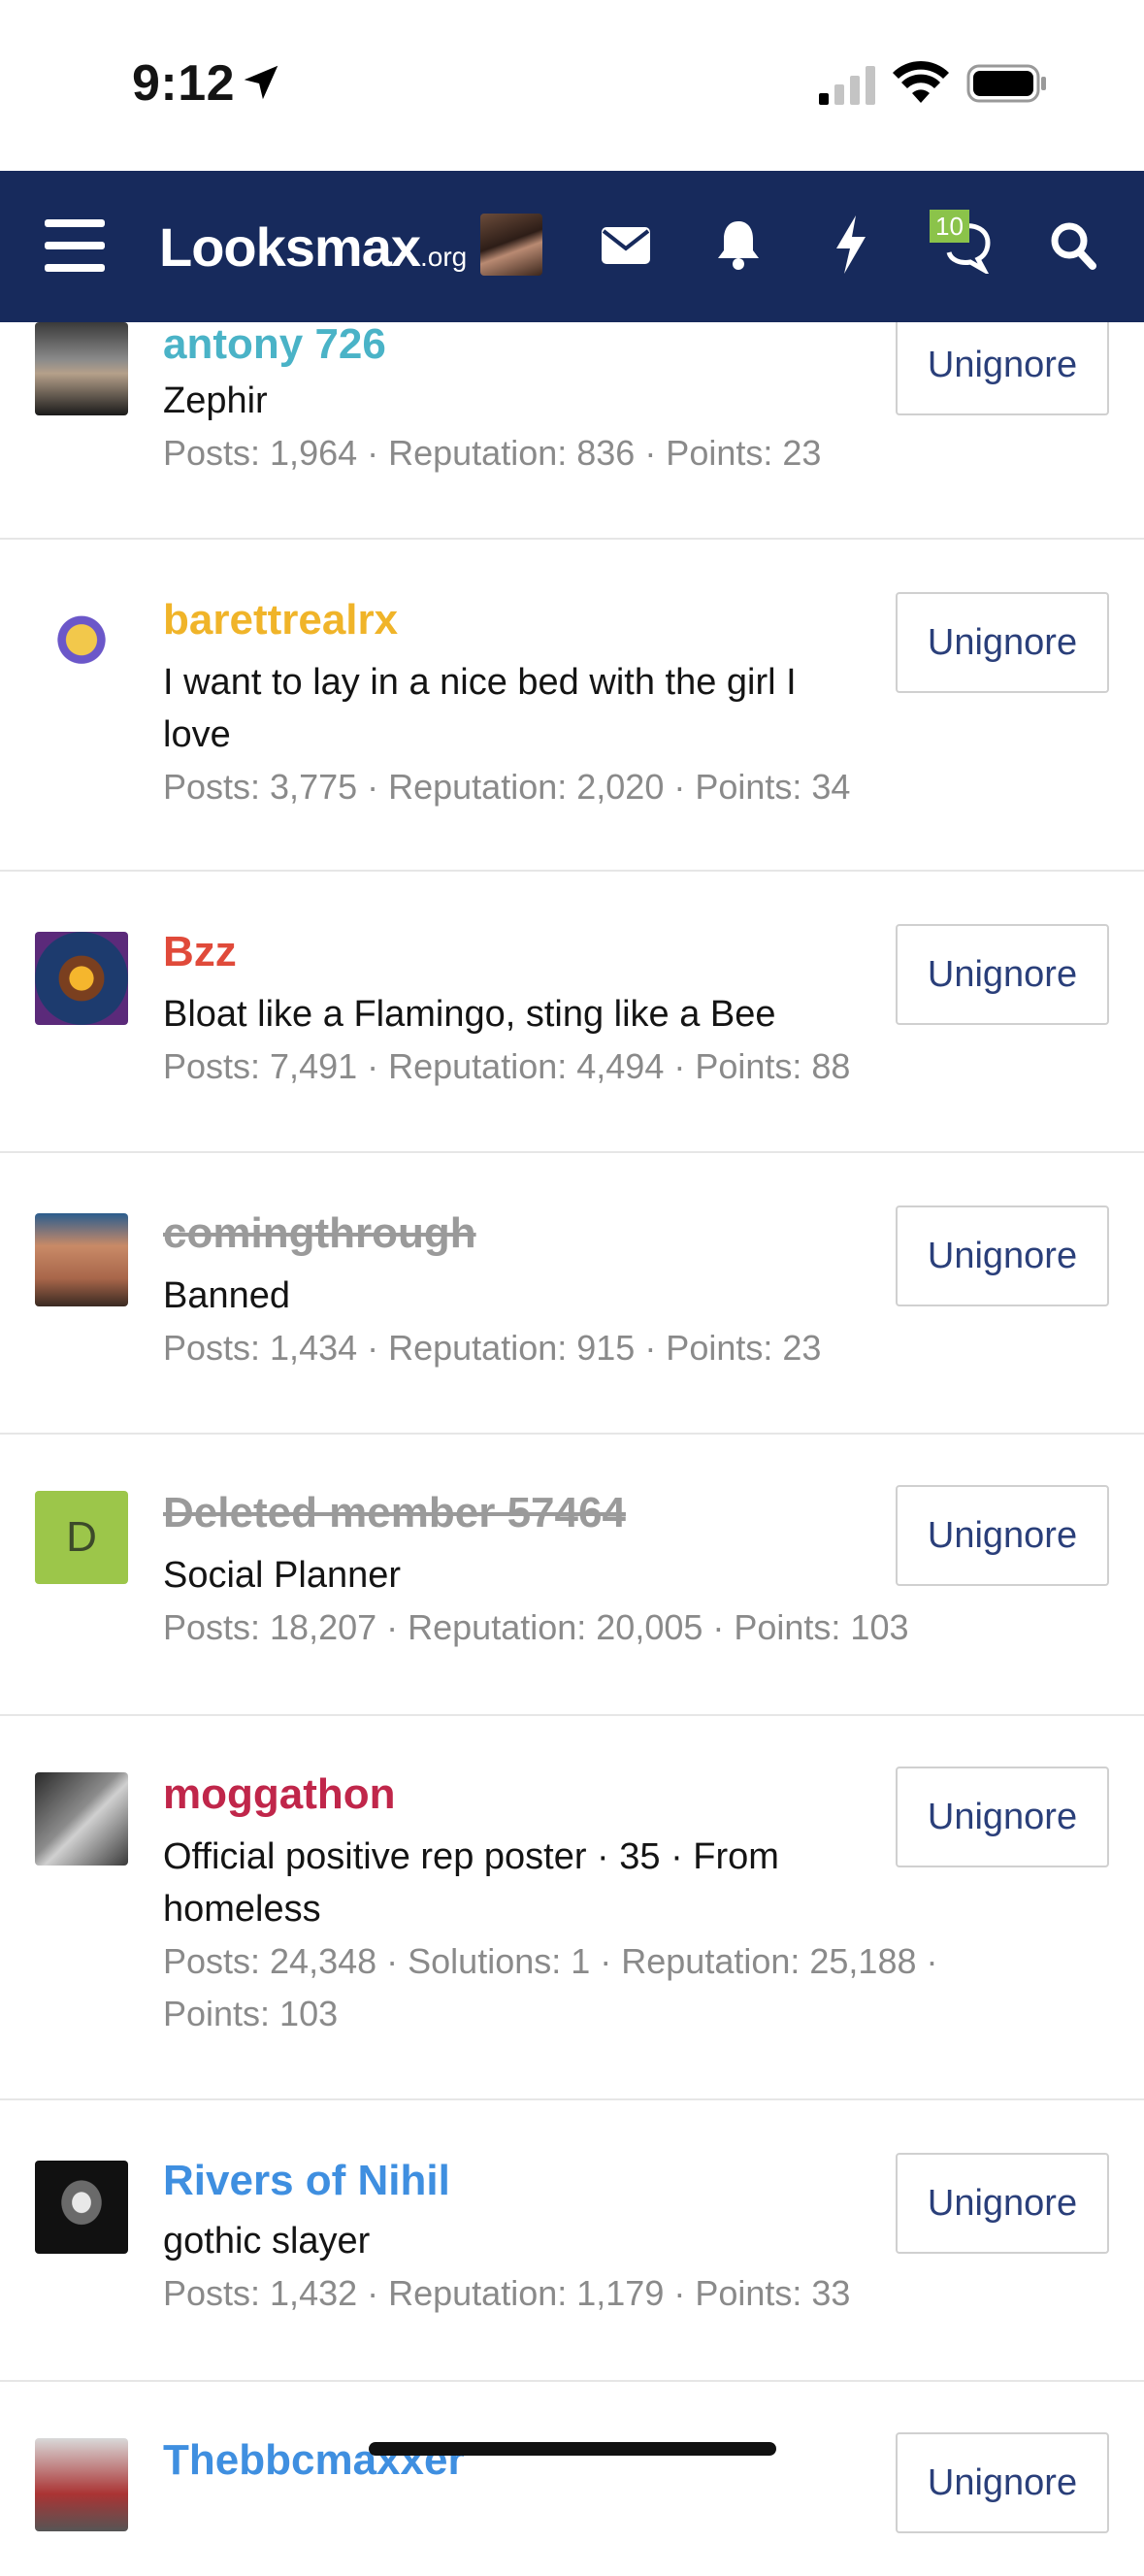 This screenshot has height=2576, width=1144. What do you see at coordinates (847, 85) in the screenshot?
I see `cellular-signal-icon` at bounding box center [847, 85].